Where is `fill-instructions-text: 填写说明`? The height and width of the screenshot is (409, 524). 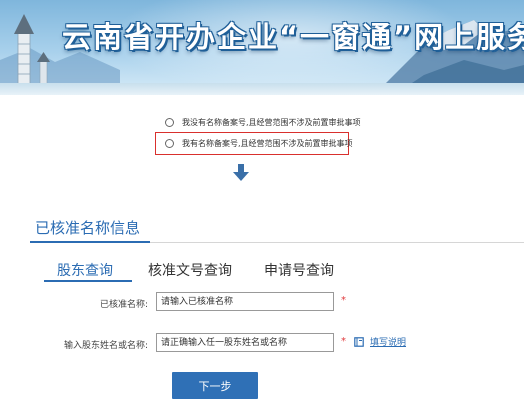
fill-instructions-text: 填写说明 is located at coordinates (388, 341).